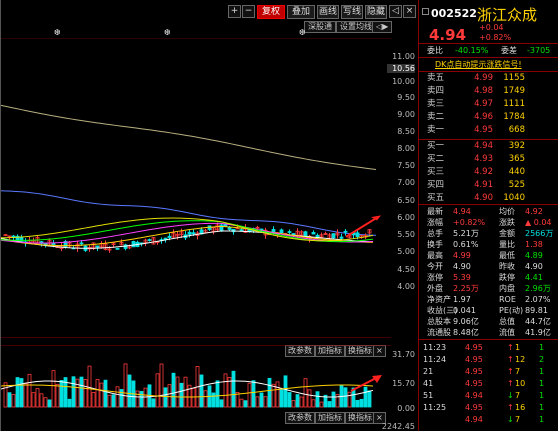 The image size is (558, 431). What do you see at coordinates (534, 266) in the screenshot?
I see `stat-value: 4.90` at bounding box center [534, 266].